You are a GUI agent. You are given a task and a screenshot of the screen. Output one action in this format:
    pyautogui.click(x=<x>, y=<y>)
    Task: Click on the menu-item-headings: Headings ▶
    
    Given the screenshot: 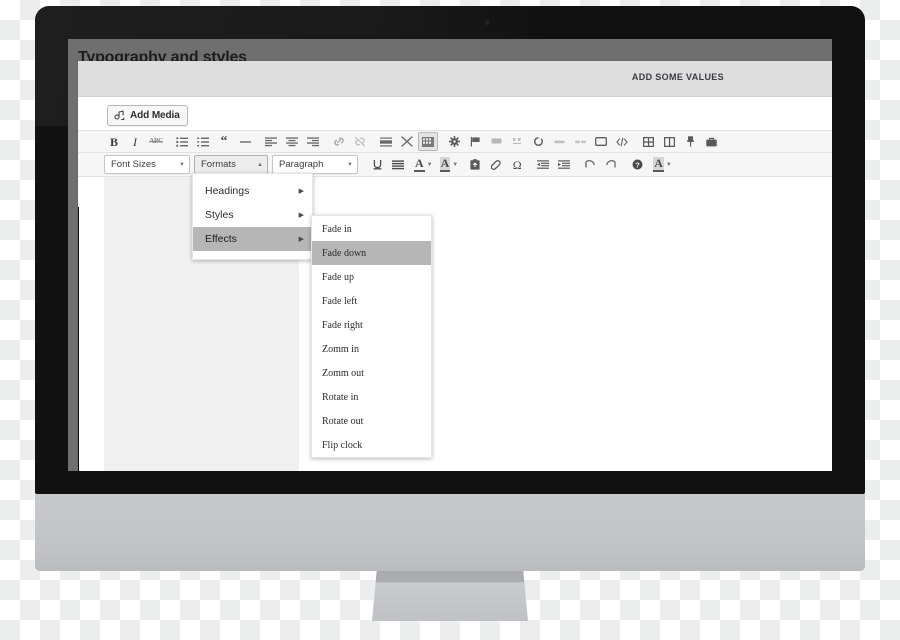 What is the action you would take?
    pyautogui.click(x=252, y=191)
    